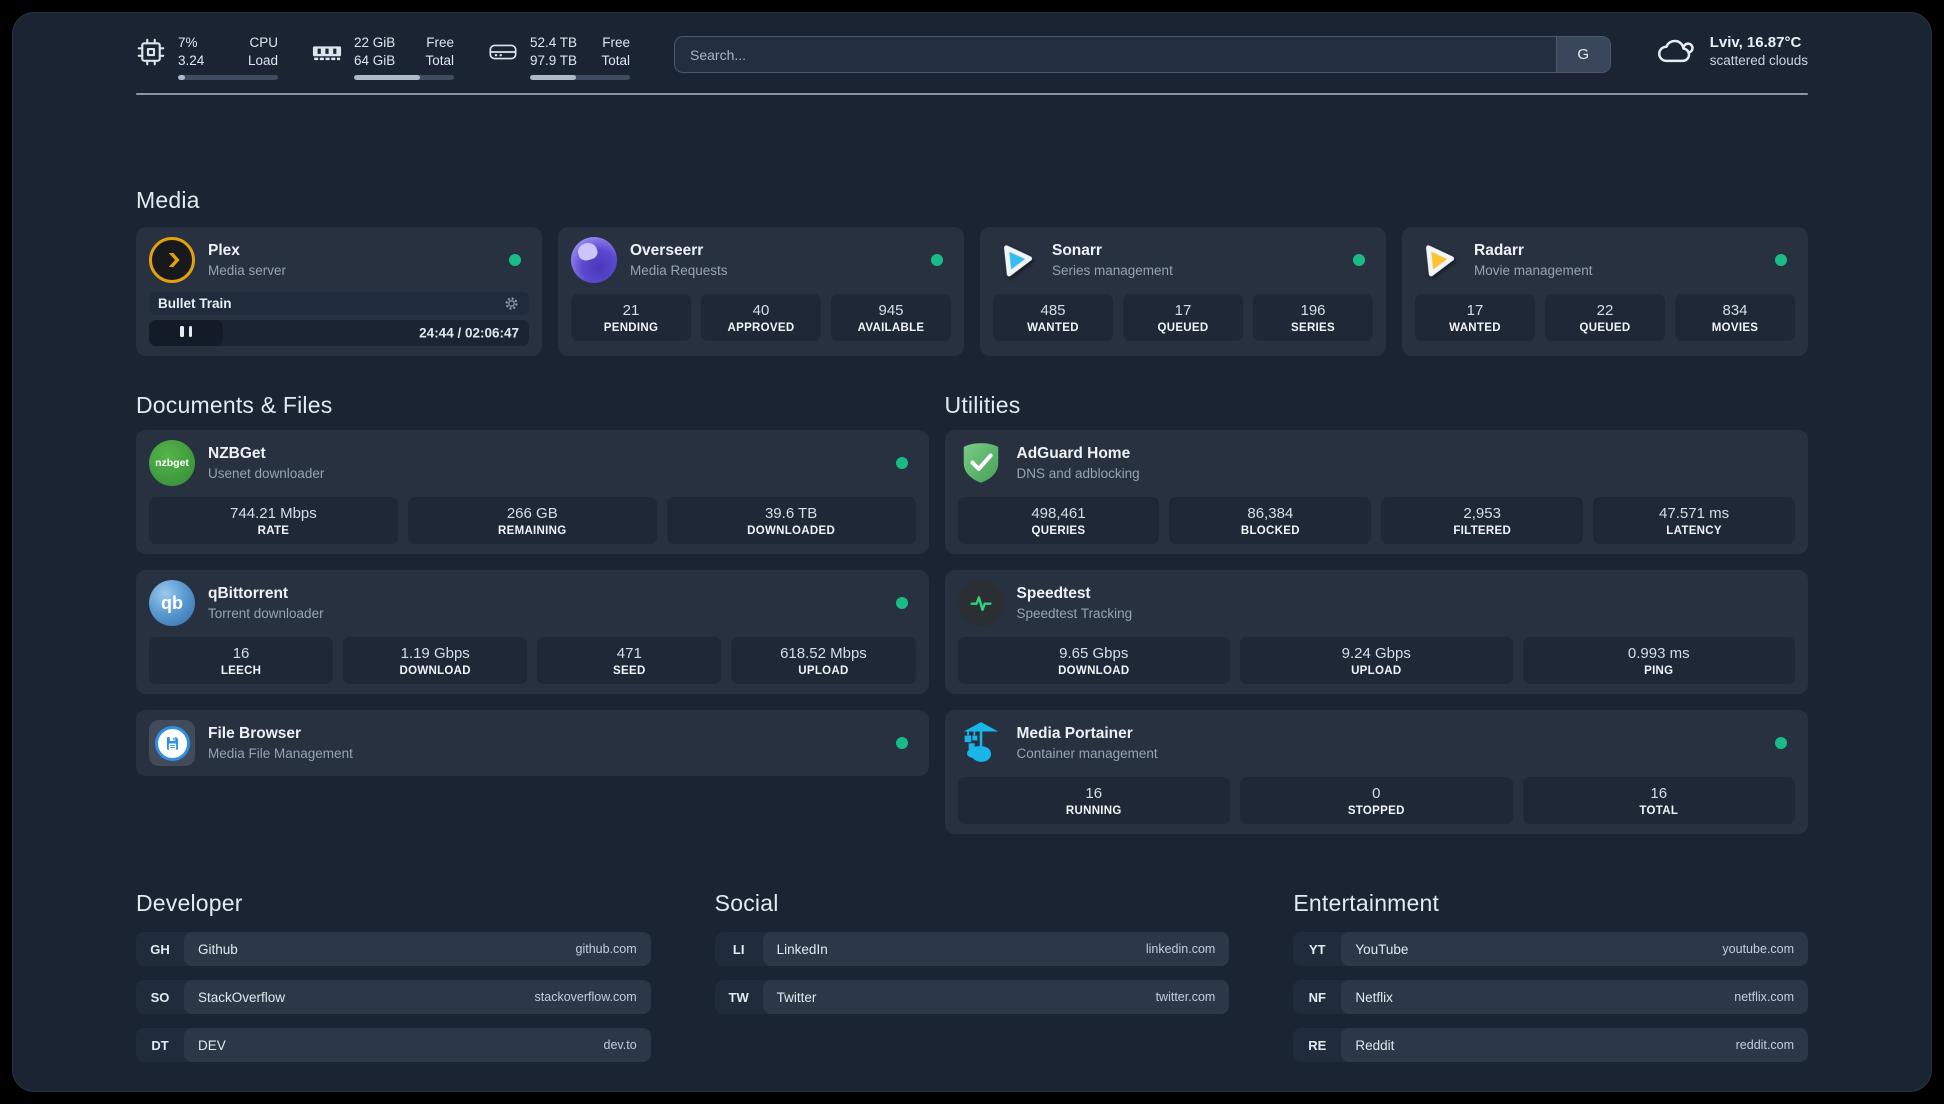 This screenshot has height=1104, width=1944. Describe the element at coordinates (1406, 603) in the screenshot. I see `speedtest-meta: Speedtest Speedtest Tracking` at that location.